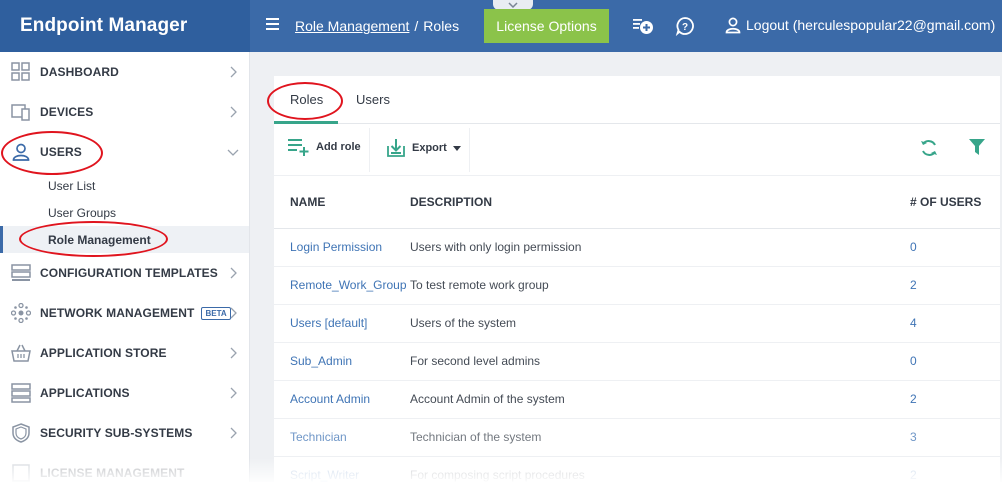 The height and width of the screenshot is (482, 1002). Describe the element at coordinates (124, 112) in the screenshot. I see `sidebar-item-devices: DEVICES` at that location.